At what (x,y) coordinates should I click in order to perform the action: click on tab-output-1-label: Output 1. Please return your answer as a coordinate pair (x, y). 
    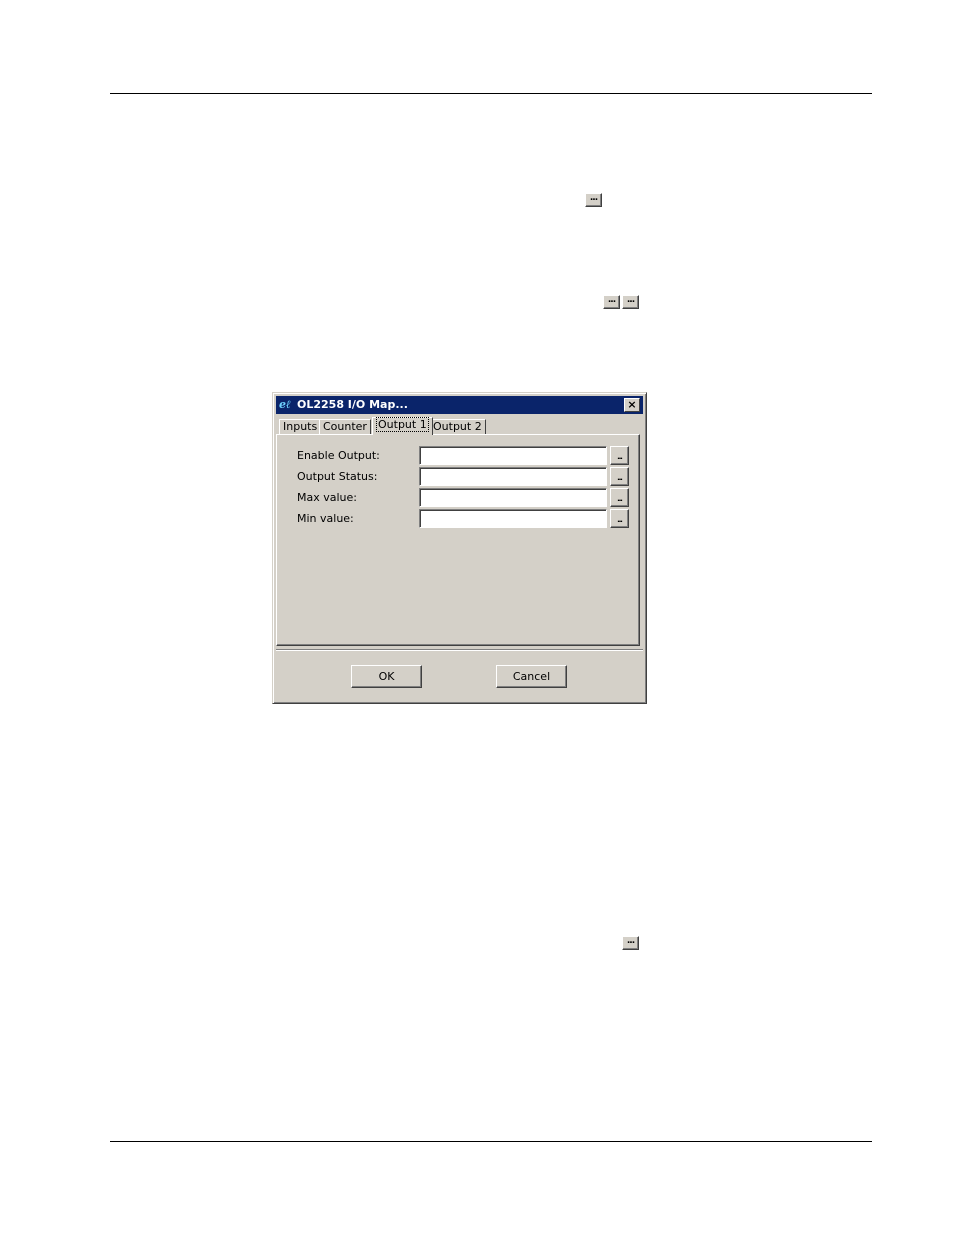
    Looking at the image, I should click on (402, 424).